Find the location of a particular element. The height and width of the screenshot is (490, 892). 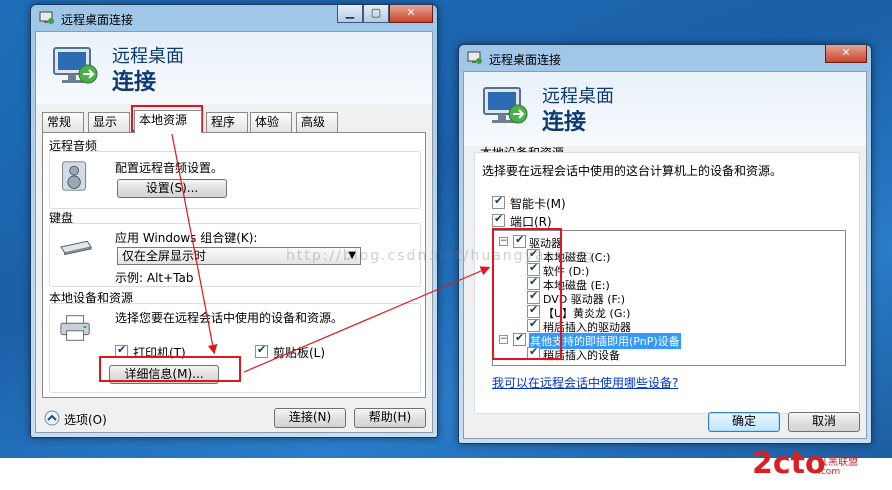

right-description: 选择要在远程会话中使用的这台计算机上的设备和资源。 is located at coordinates (632, 171).